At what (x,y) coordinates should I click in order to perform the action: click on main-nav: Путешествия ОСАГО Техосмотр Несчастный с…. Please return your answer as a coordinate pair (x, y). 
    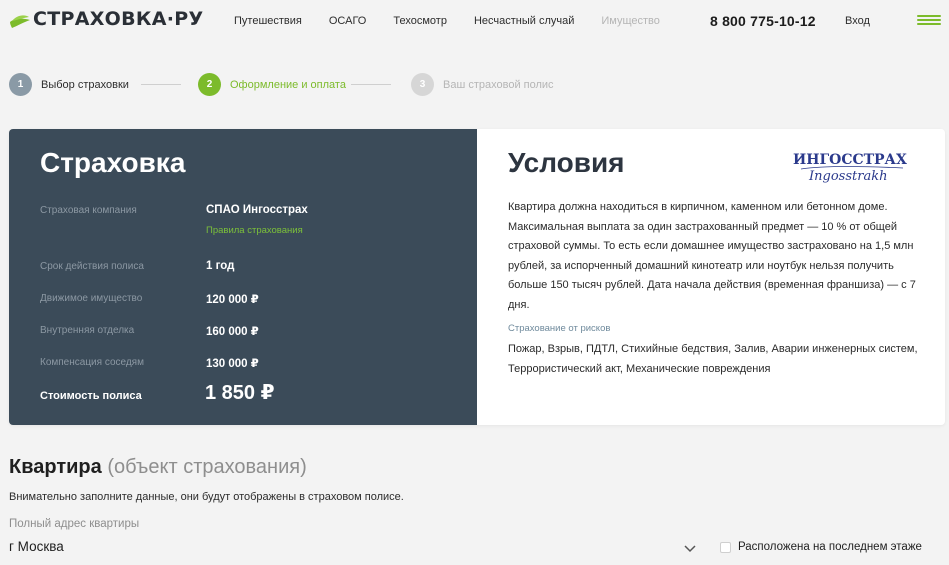
    Looking at the image, I should click on (460, 21).